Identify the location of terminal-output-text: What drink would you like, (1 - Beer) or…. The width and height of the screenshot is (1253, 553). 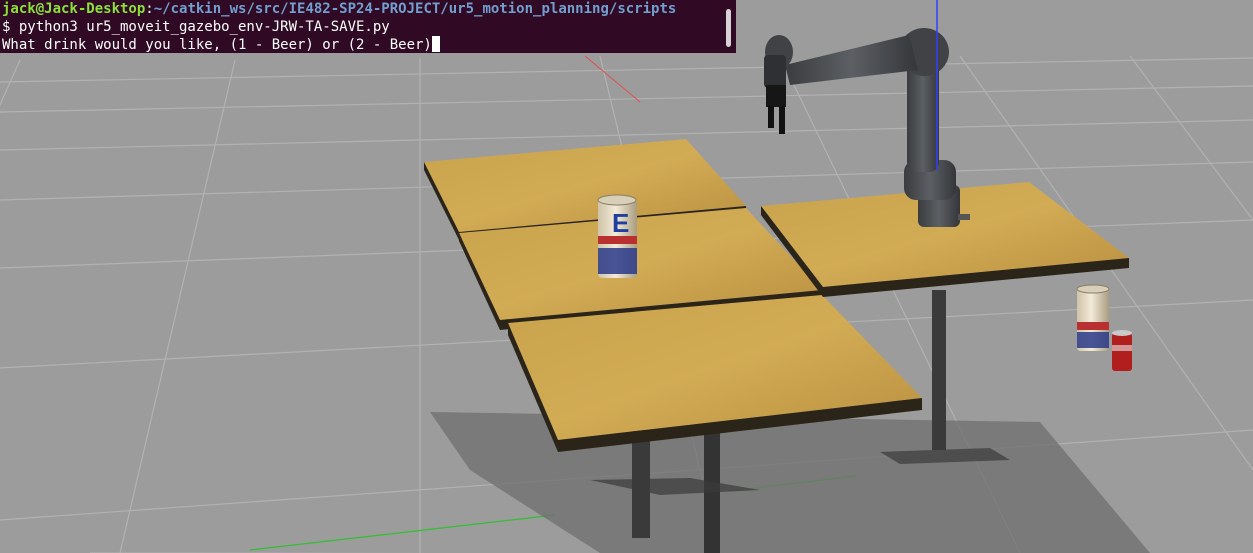
(217, 45).